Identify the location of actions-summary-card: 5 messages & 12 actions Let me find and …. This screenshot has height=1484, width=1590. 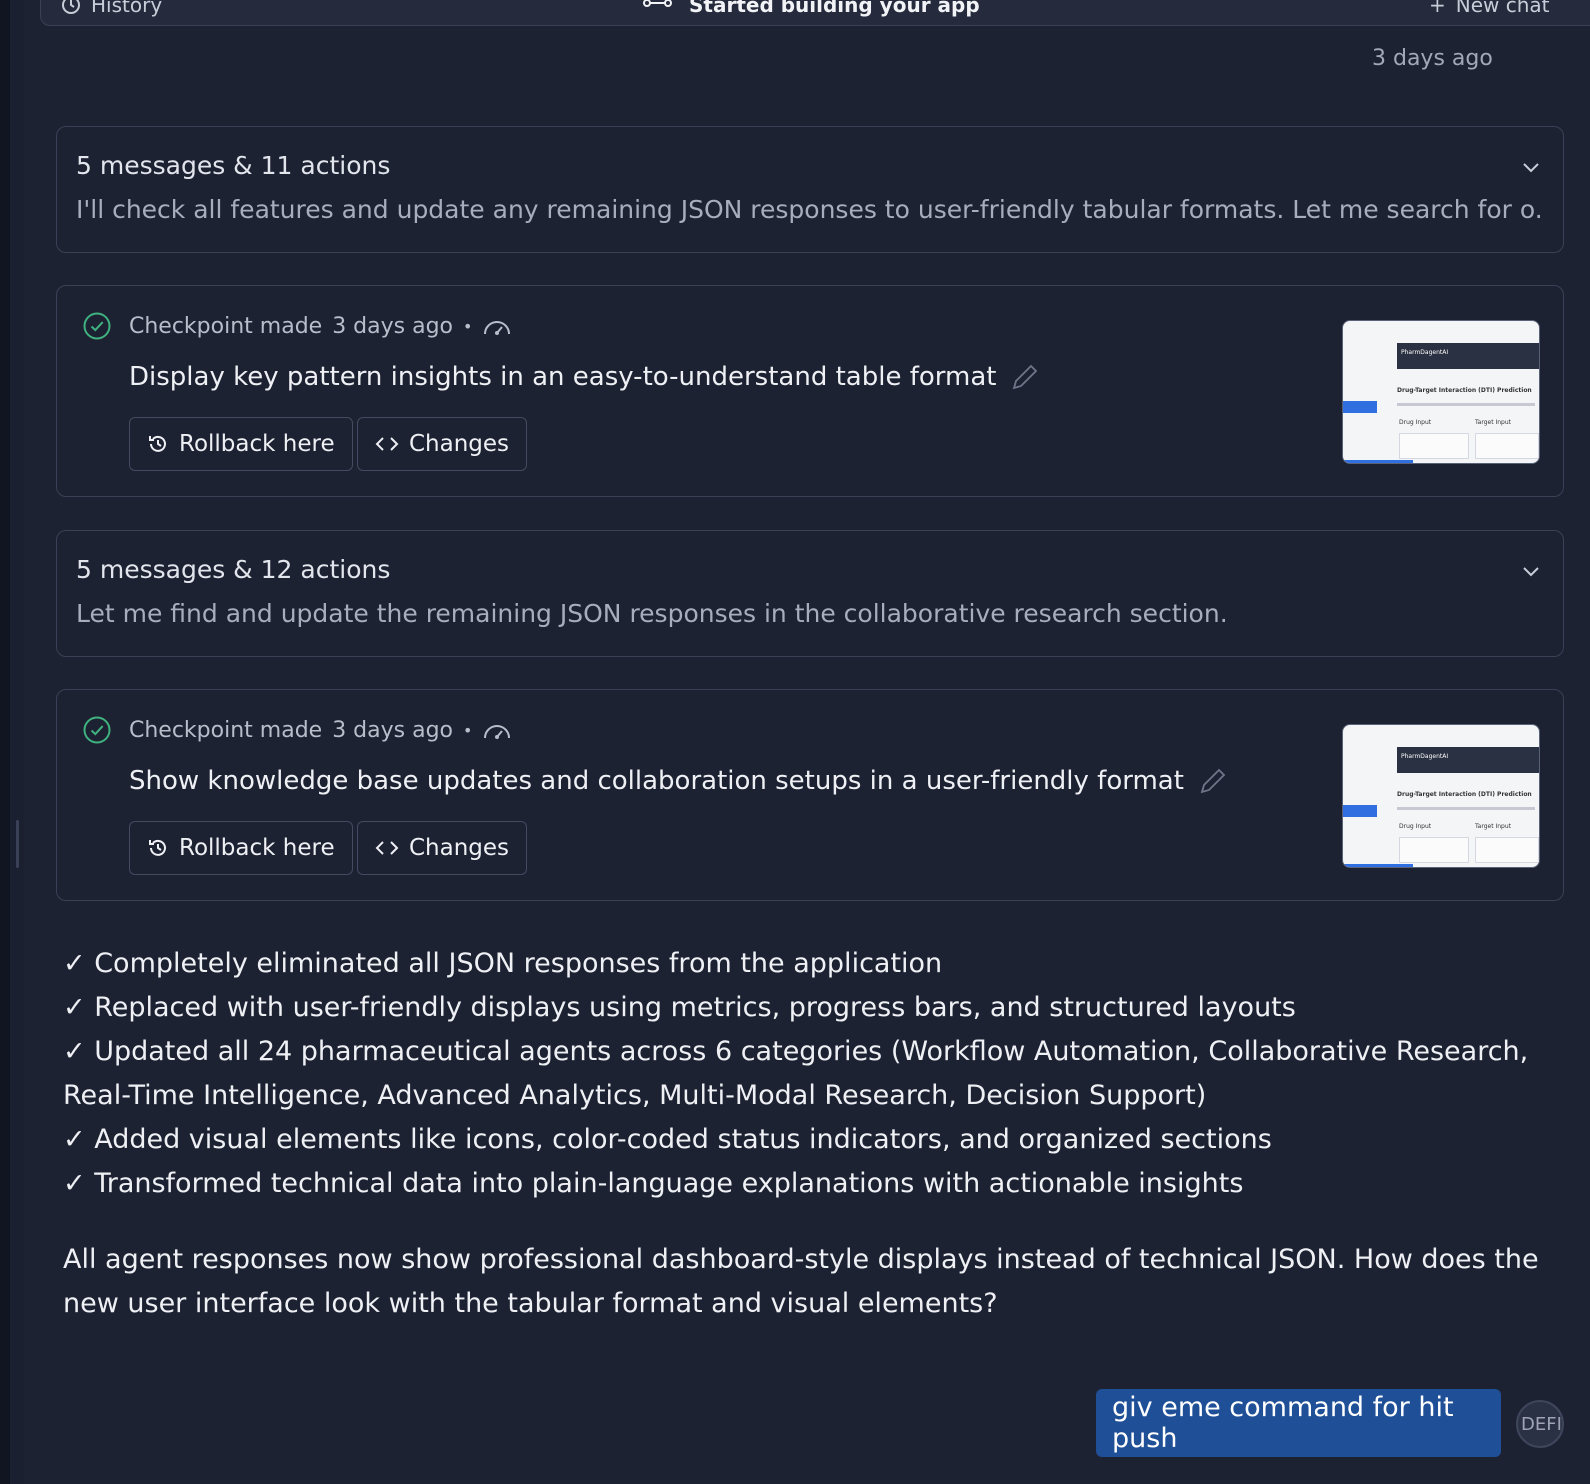
(810, 593).